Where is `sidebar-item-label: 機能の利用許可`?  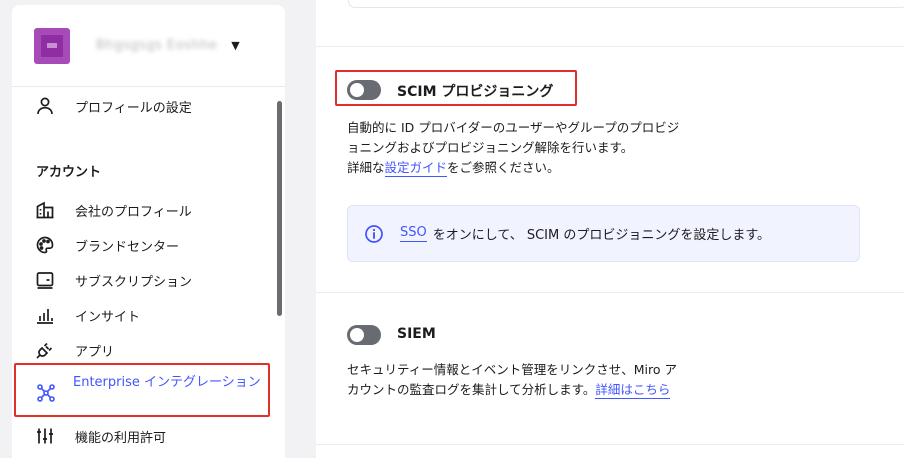
sidebar-item-label: 機能の利用許可 is located at coordinates (121, 438).